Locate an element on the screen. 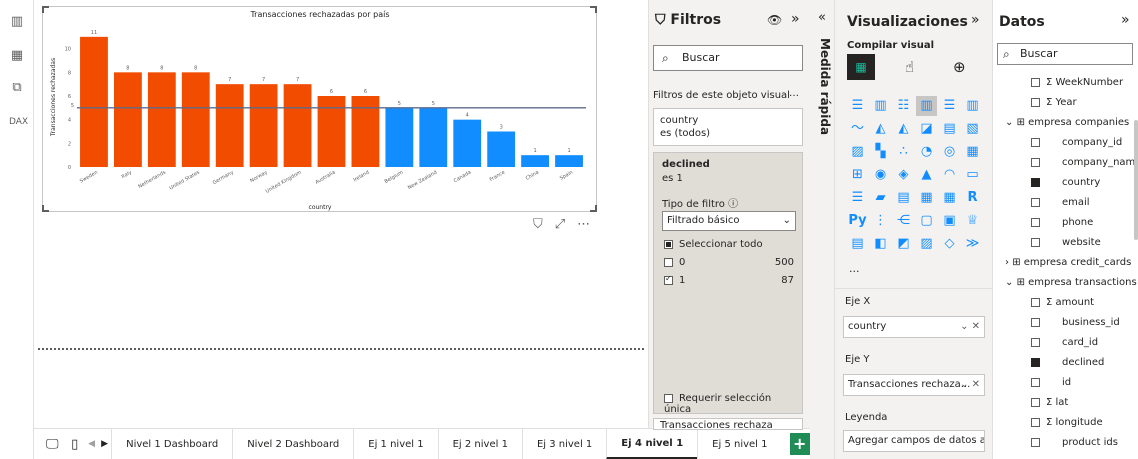  field-item: declined is located at coordinates (1067, 362).